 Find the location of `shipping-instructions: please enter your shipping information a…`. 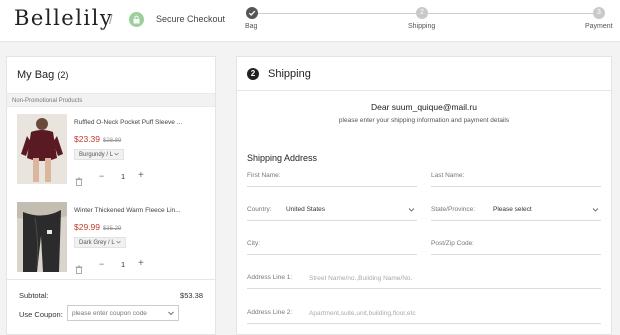

shipping-instructions: please enter your shipping information a… is located at coordinates (424, 120).